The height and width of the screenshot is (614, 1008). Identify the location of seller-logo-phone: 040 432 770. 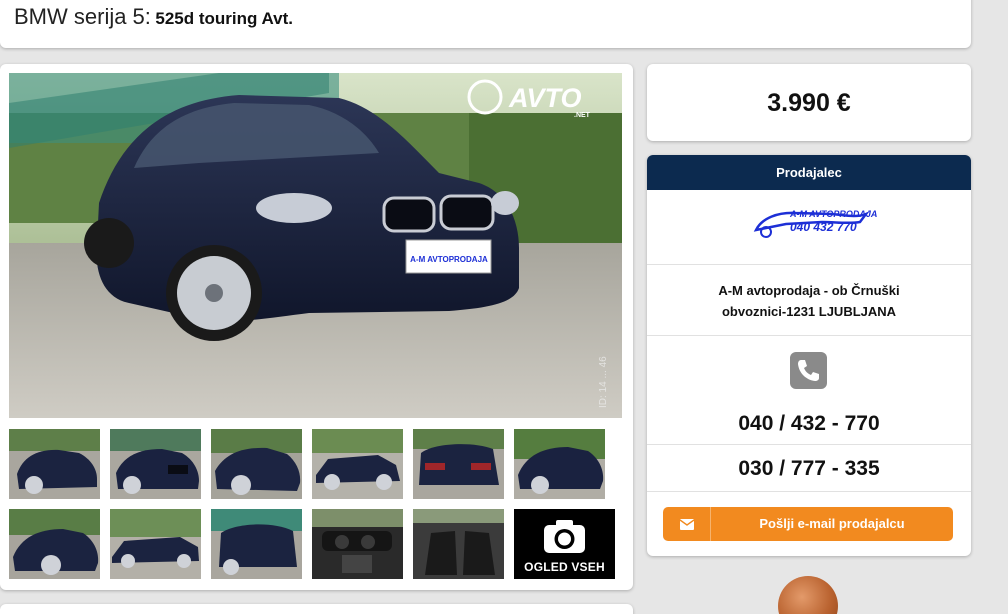
(823, 227).